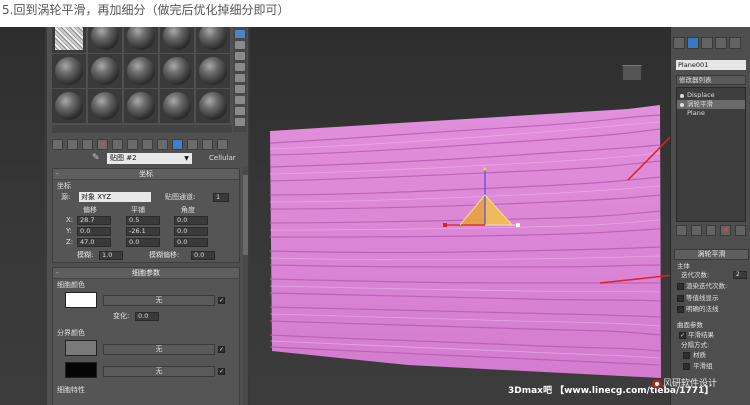  Describe the element at coordinates (102, 144) in the screenshot. I see `reset-map-icon: ✕` at that location.